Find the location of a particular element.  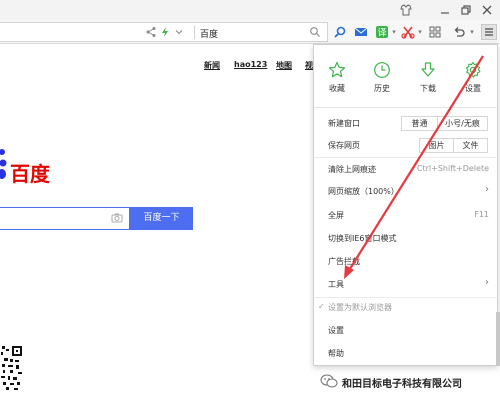

menu-item-shortcut: Ctrl+Shift+Delete is located at coordinates (452, 168).